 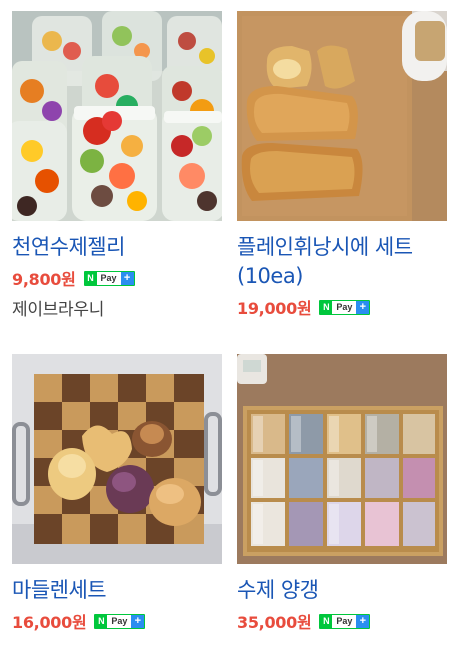 What do you see at coordinates (274, 622) in the screenshot?
I see `product-price: 35,000원` at bounding box center [274, 622].